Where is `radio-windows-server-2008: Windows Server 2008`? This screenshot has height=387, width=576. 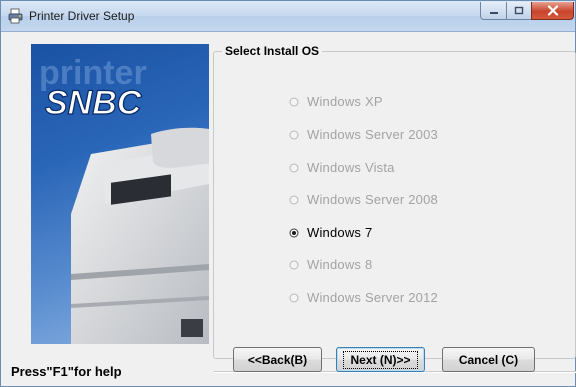 radio-windows-server-2008: Windows Server 2008 is located at coordinates (363, 199).